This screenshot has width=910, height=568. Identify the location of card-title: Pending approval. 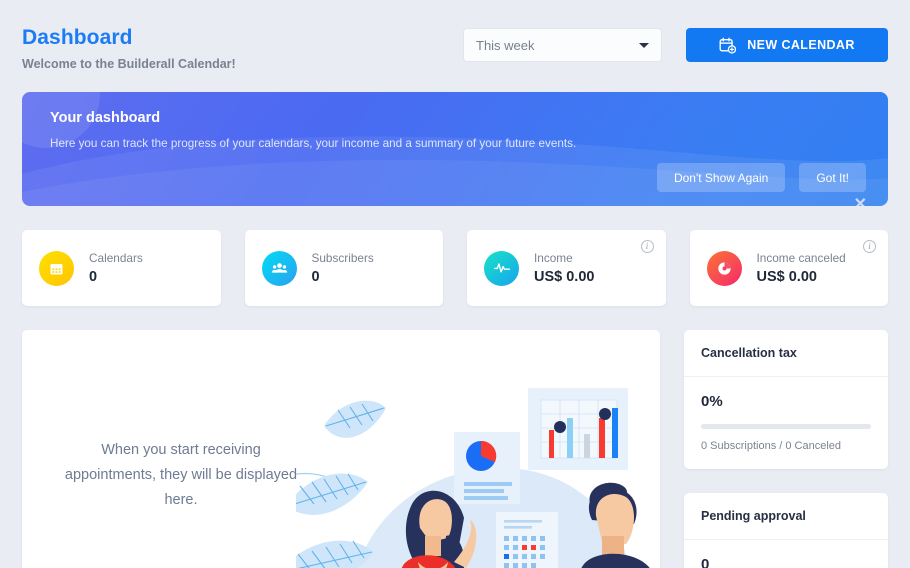
(786, 516).